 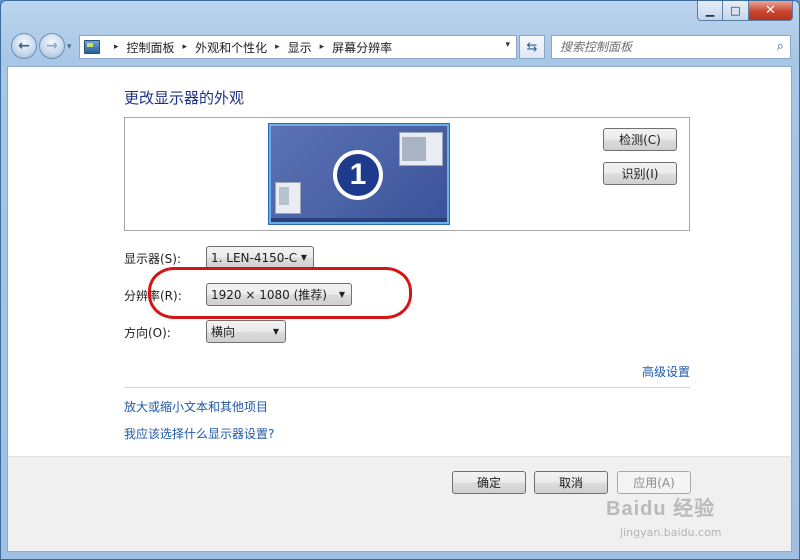 I want to click on navigation-bar: ← → ▾ ▸ 控制面板 ▸ 外观和个性化 ▸ 显示 ▸ 屏幕分辨率 ▾ ⇆ ⌕, so click(x=400, y=47).